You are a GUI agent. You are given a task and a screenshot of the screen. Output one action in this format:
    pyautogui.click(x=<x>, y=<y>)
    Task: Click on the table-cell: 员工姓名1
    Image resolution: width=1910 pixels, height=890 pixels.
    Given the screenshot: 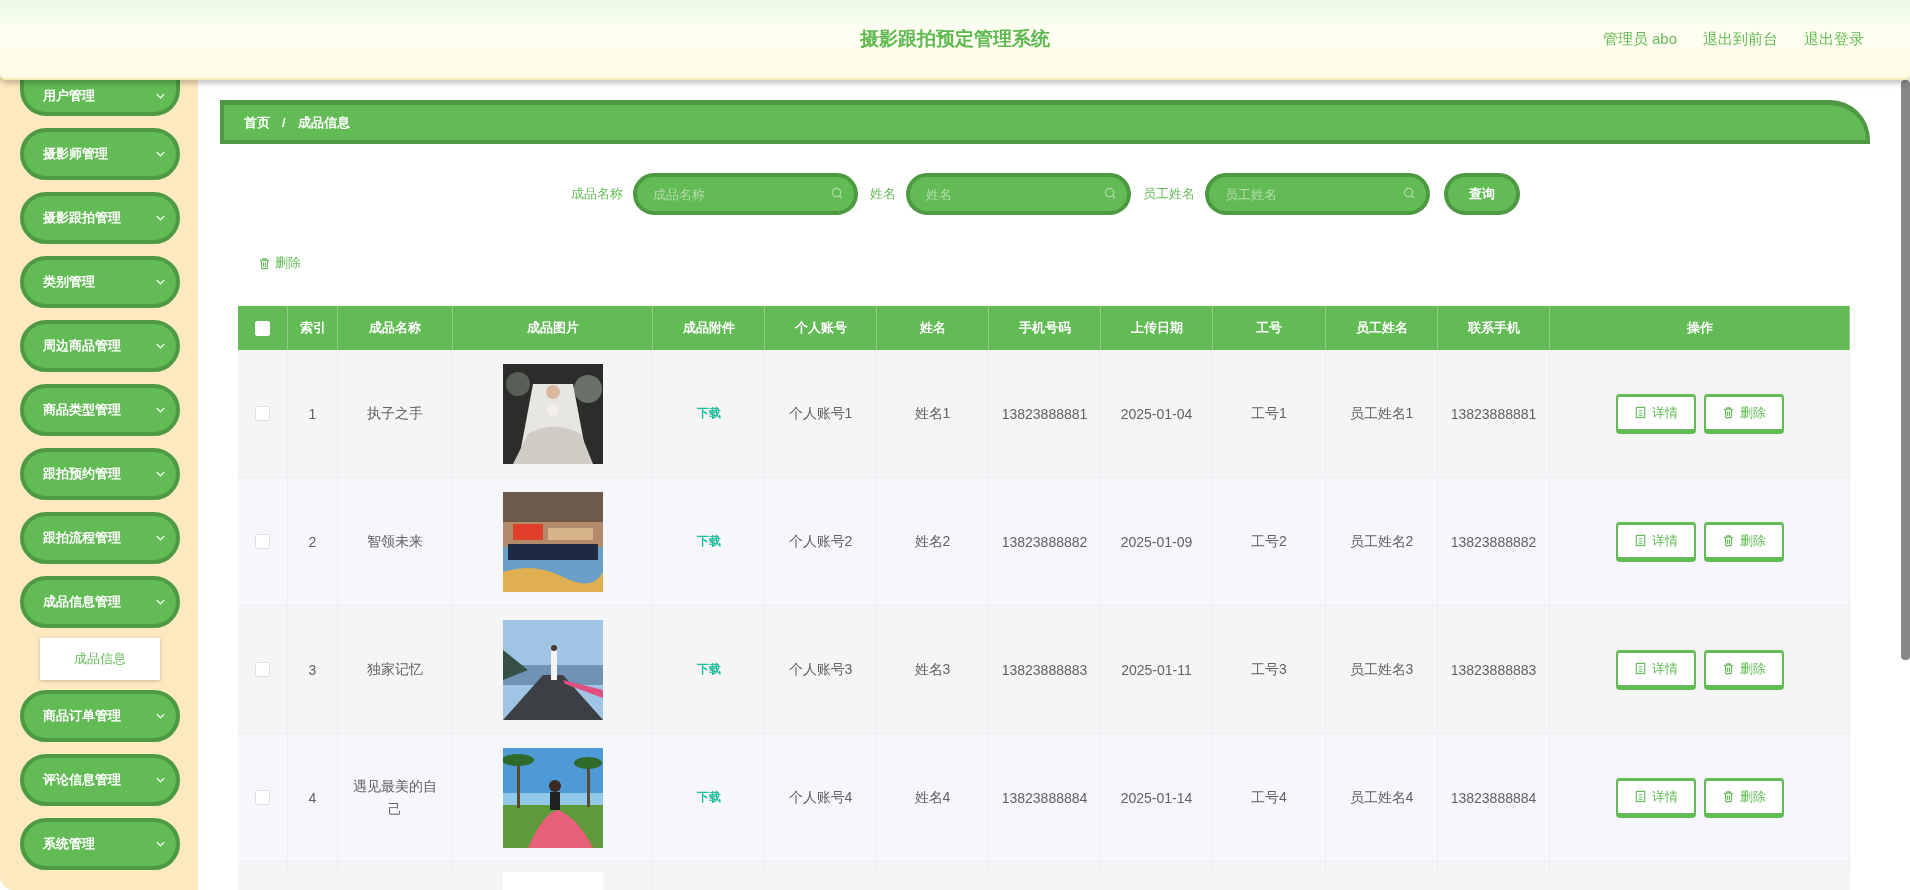 What is the action you would take?
    pyautogui.click(x=1381, y=413)
    